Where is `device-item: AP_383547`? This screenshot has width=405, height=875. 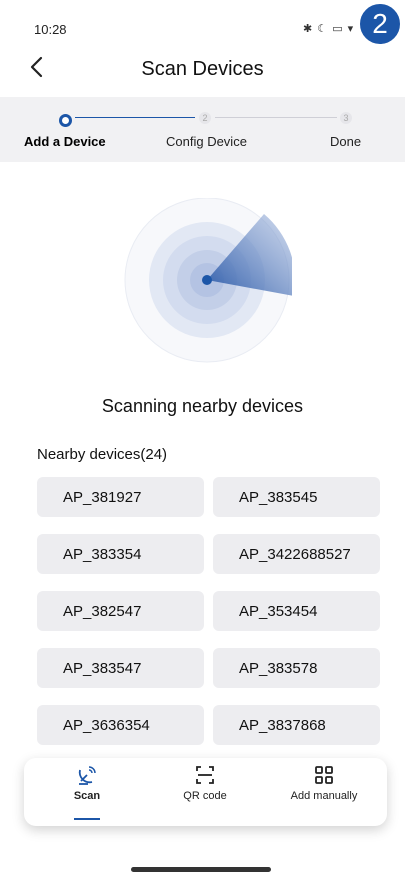 device-item: AP_383547 is located at coordinates (120, 668).